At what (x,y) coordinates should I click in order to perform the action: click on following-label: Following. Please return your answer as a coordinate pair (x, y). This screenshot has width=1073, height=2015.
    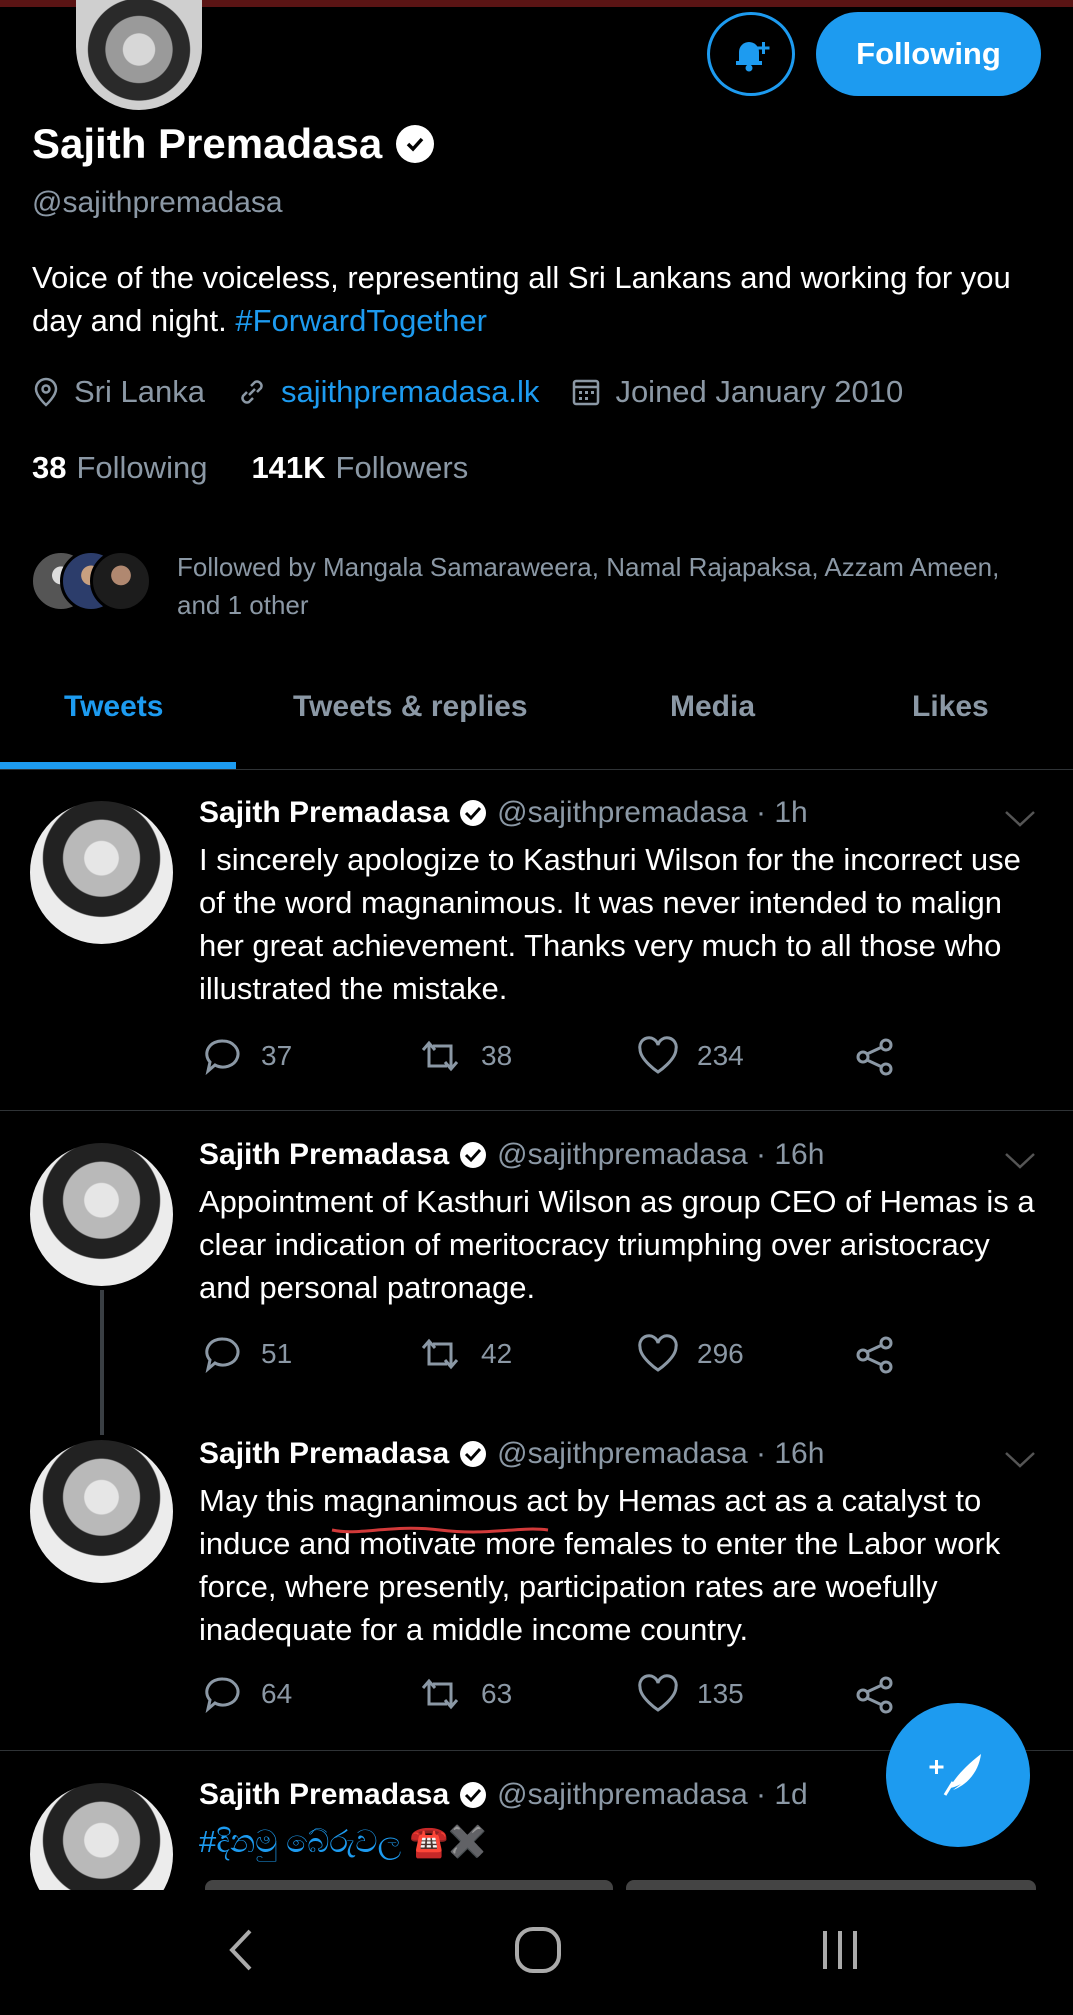
    Looking at the image, I should click on (142, 467).